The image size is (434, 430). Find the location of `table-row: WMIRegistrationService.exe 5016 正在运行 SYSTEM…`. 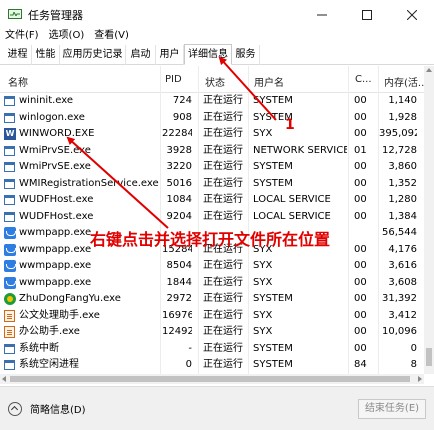

table-row: WMIRegistrationService.exe 5016 正在运行 SYSTEM… is located at coordinates (212, 184).